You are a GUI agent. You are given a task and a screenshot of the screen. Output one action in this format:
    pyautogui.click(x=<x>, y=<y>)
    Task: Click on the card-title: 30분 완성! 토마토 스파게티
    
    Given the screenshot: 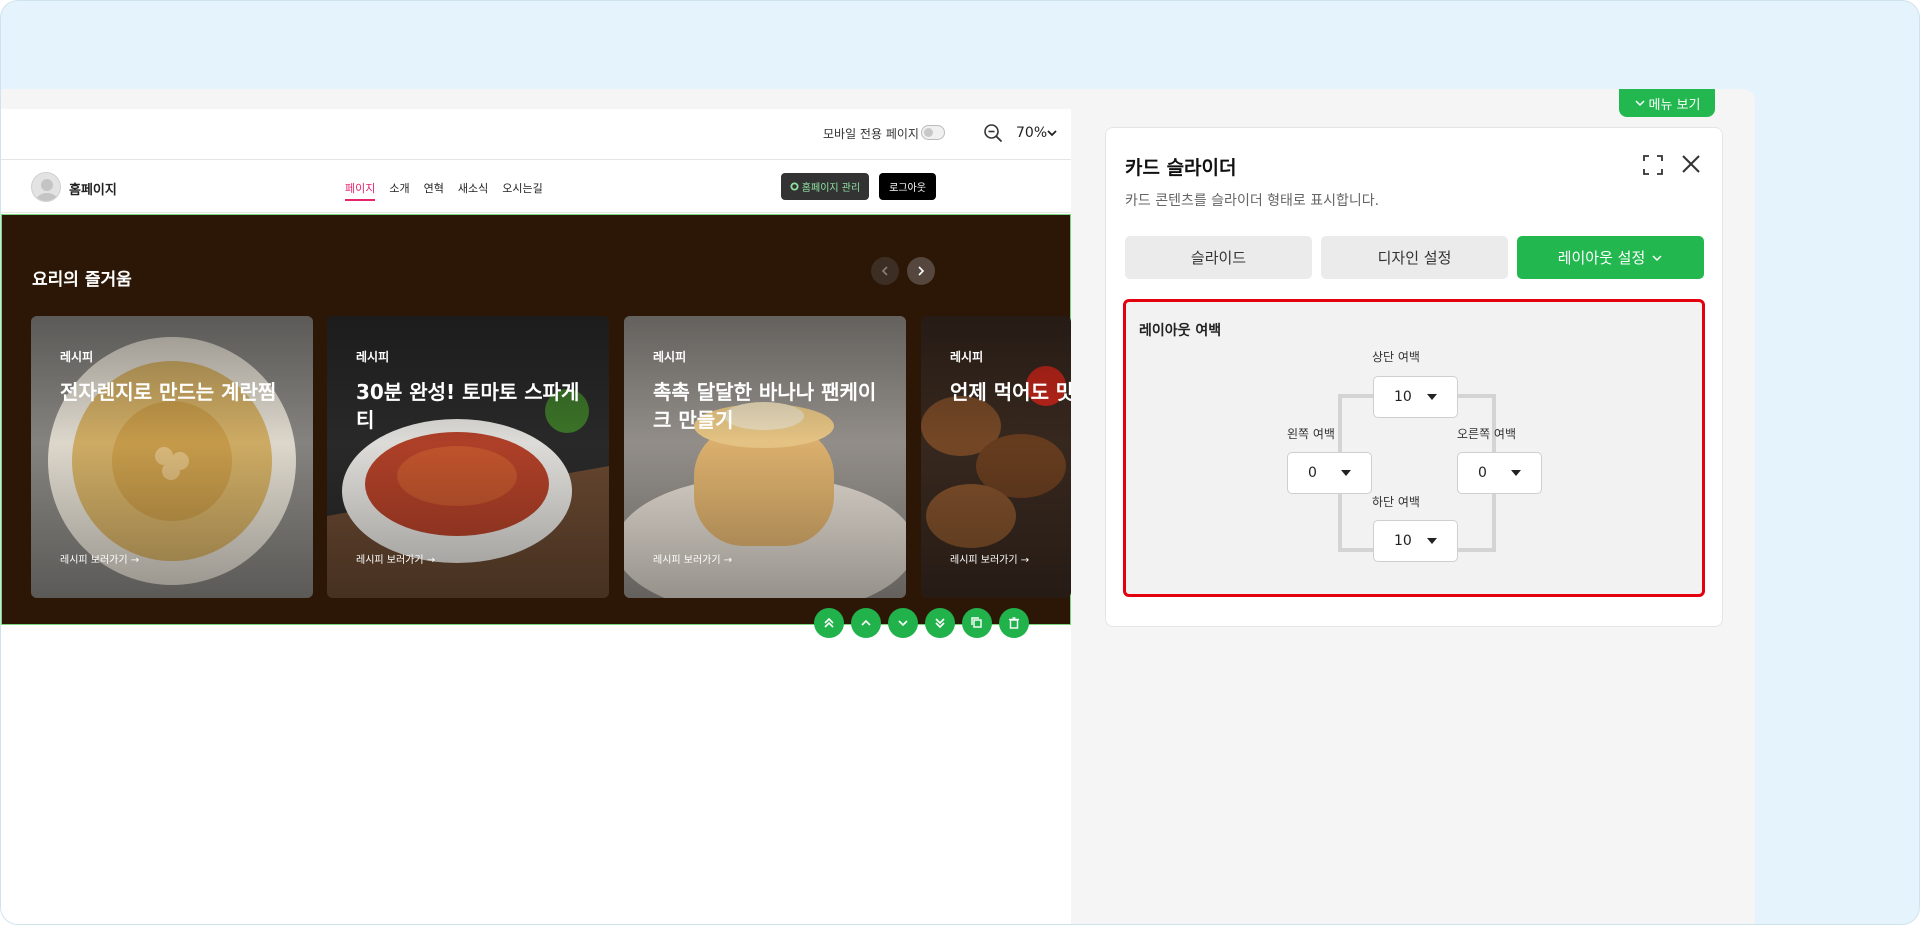 What is the action you would take?
    pyautogui.click(x=468, y=406)
    